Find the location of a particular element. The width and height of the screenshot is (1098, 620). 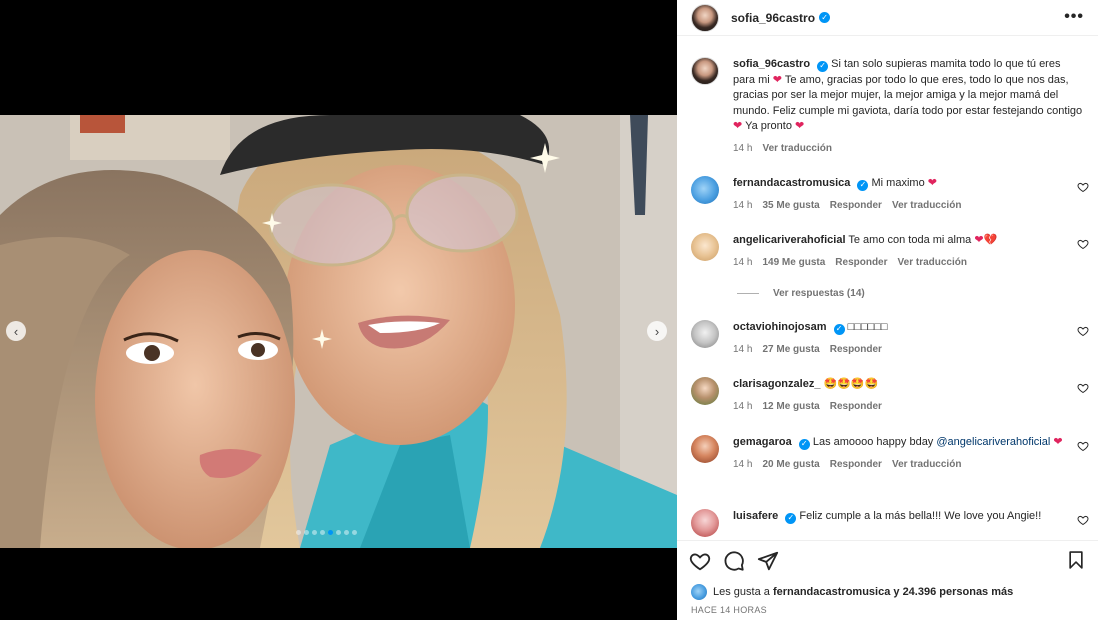

post-header: sofia_96castro ✓ ••• is located at coordinates (887, 18).